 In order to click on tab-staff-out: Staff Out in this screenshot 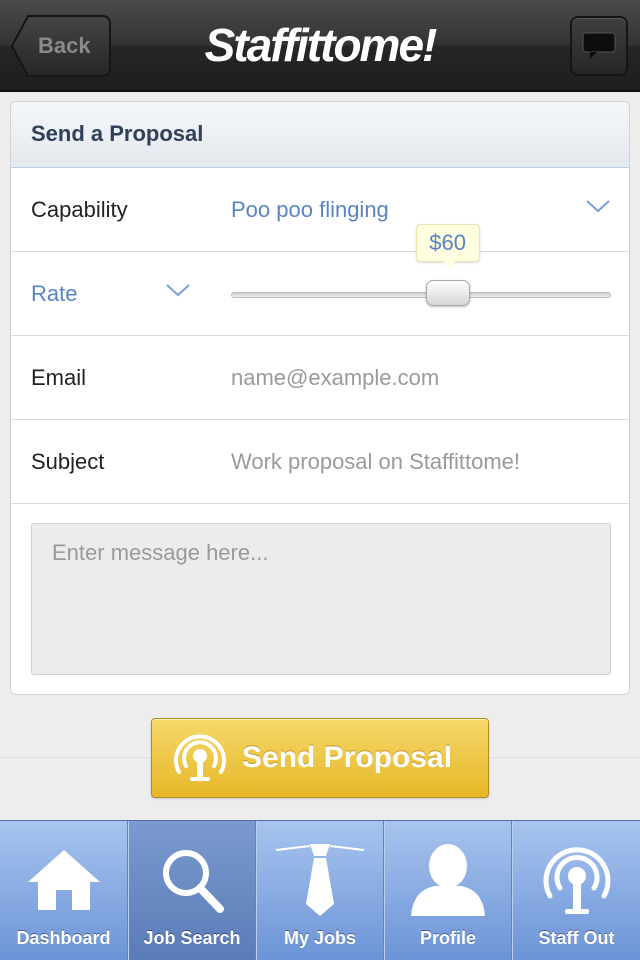, I will do `click(576, 890)`.